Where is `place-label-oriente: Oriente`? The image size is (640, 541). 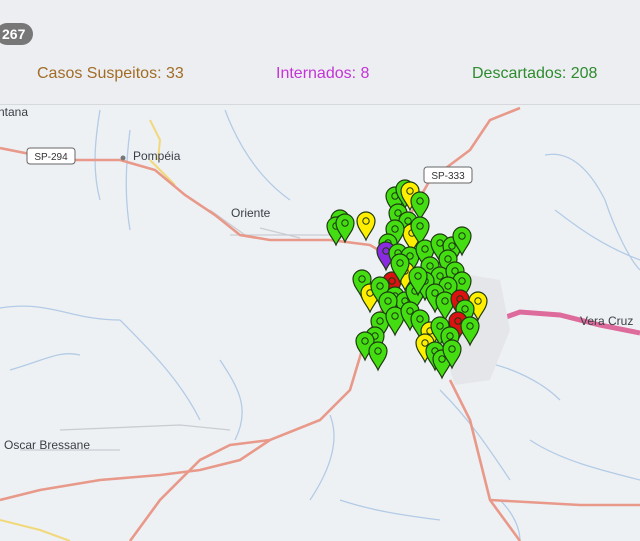
place-label-oriente: Oriente is located at coordinates (251, 213).